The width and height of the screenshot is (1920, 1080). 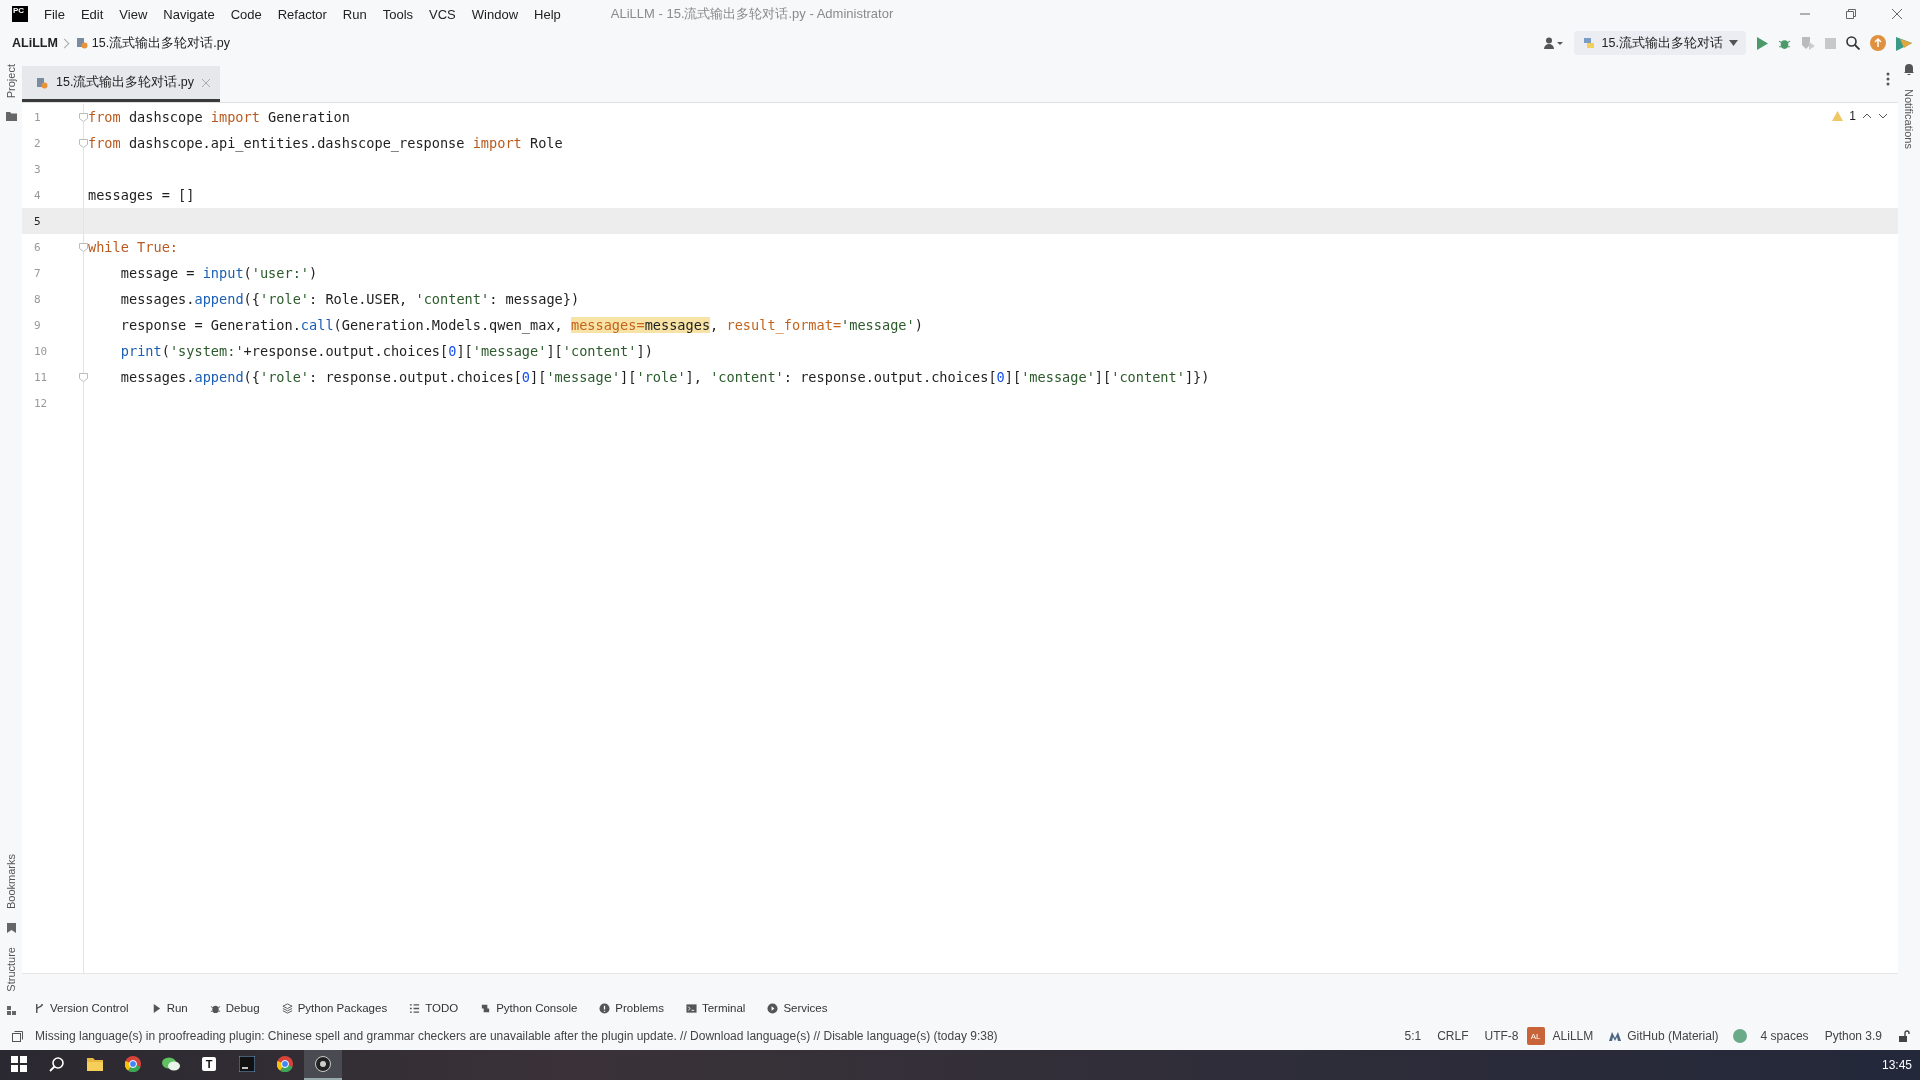 I want to click on unlock-icon, so click(x=1904, y=1036).